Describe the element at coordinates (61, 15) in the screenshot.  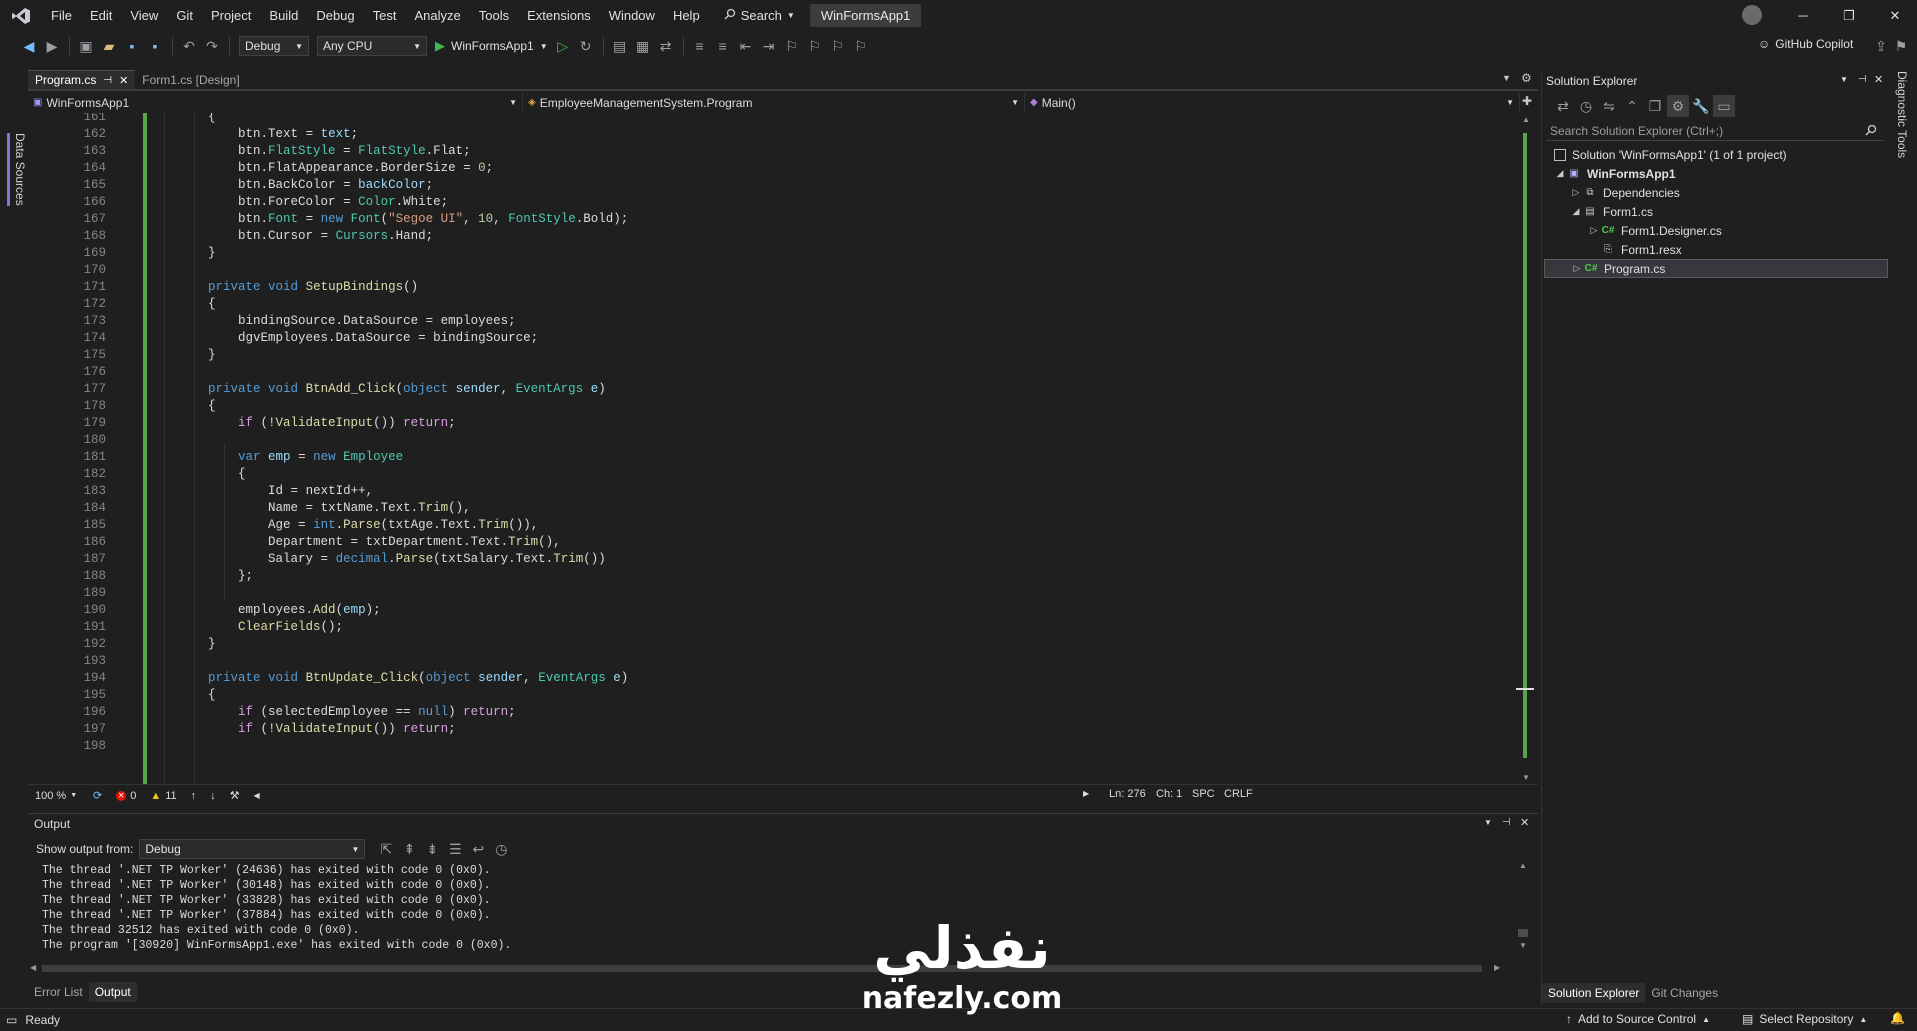
I see `menu-file: File` at that location.